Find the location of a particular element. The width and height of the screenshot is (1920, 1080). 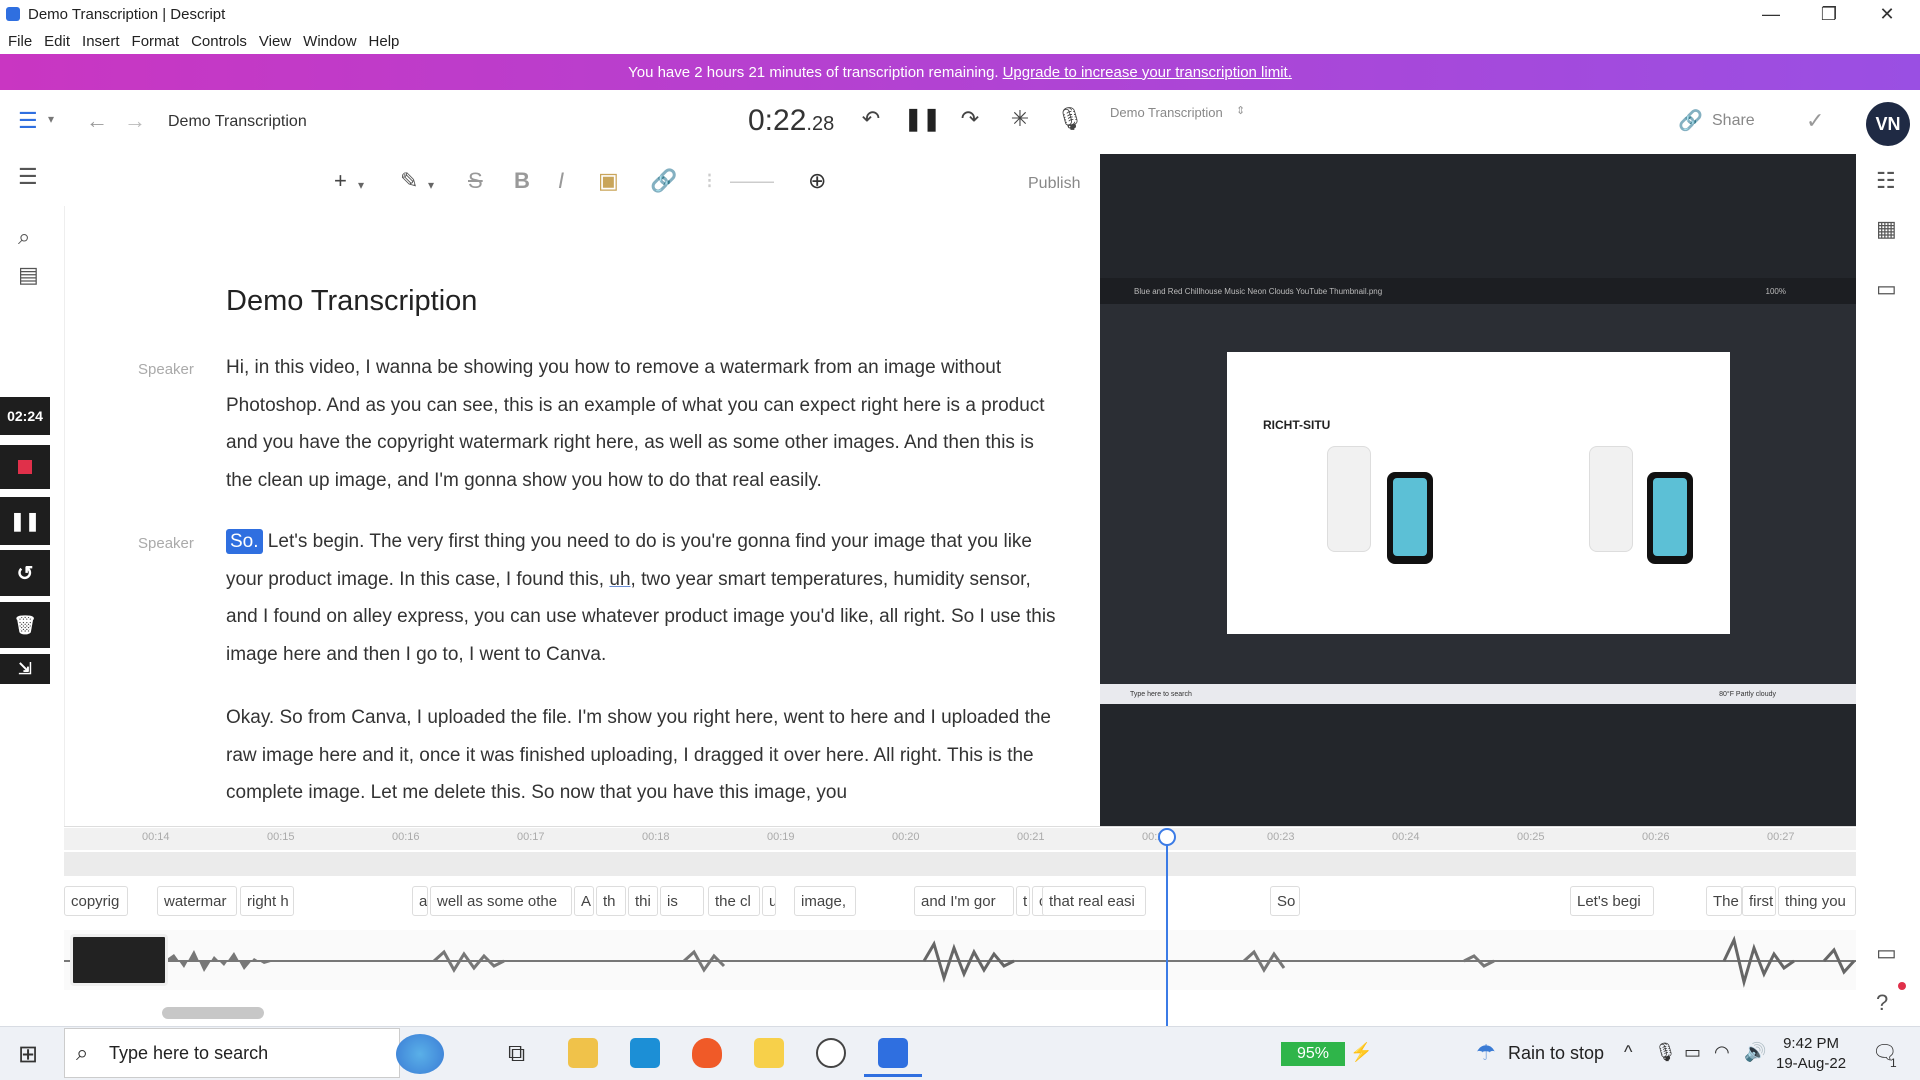

battery-tray-icon: ▭ is located at coordinates (1692, 1052).